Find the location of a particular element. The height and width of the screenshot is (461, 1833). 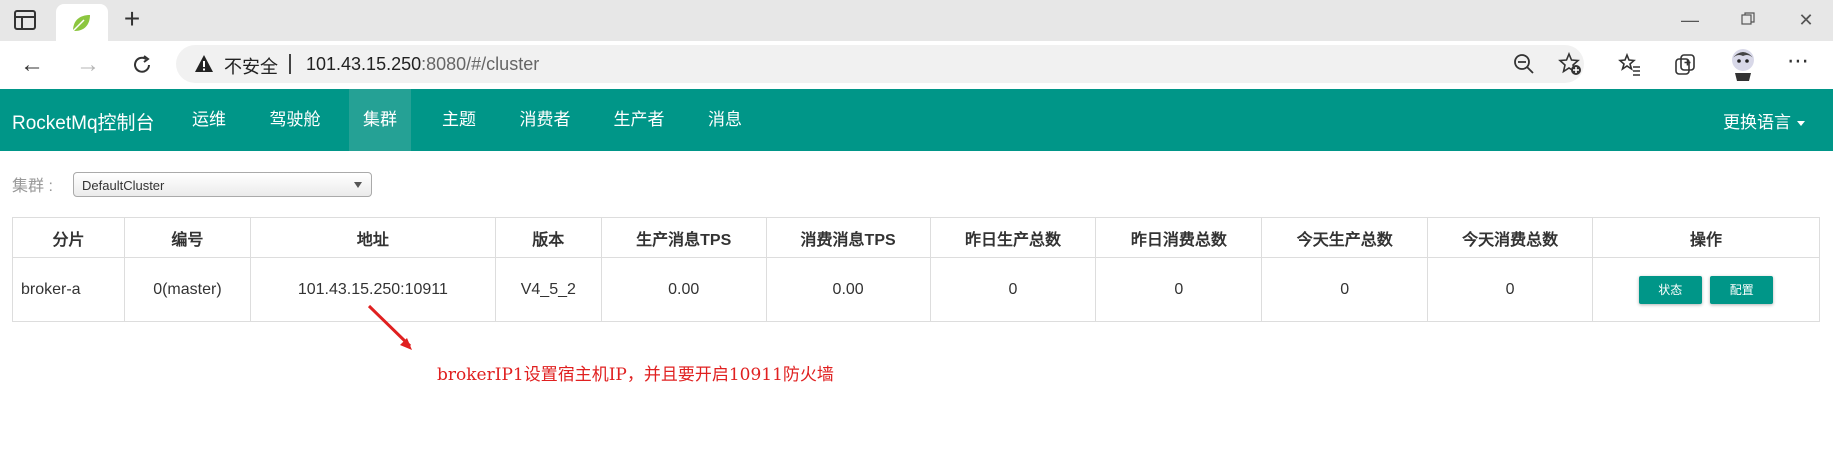

cluster-select-value: DefaultCluster is located at coordinates (123, 185).